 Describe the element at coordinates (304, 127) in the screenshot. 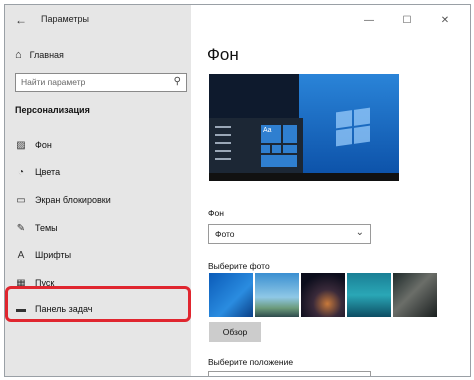

I see `background-preview: Aa` at that location.